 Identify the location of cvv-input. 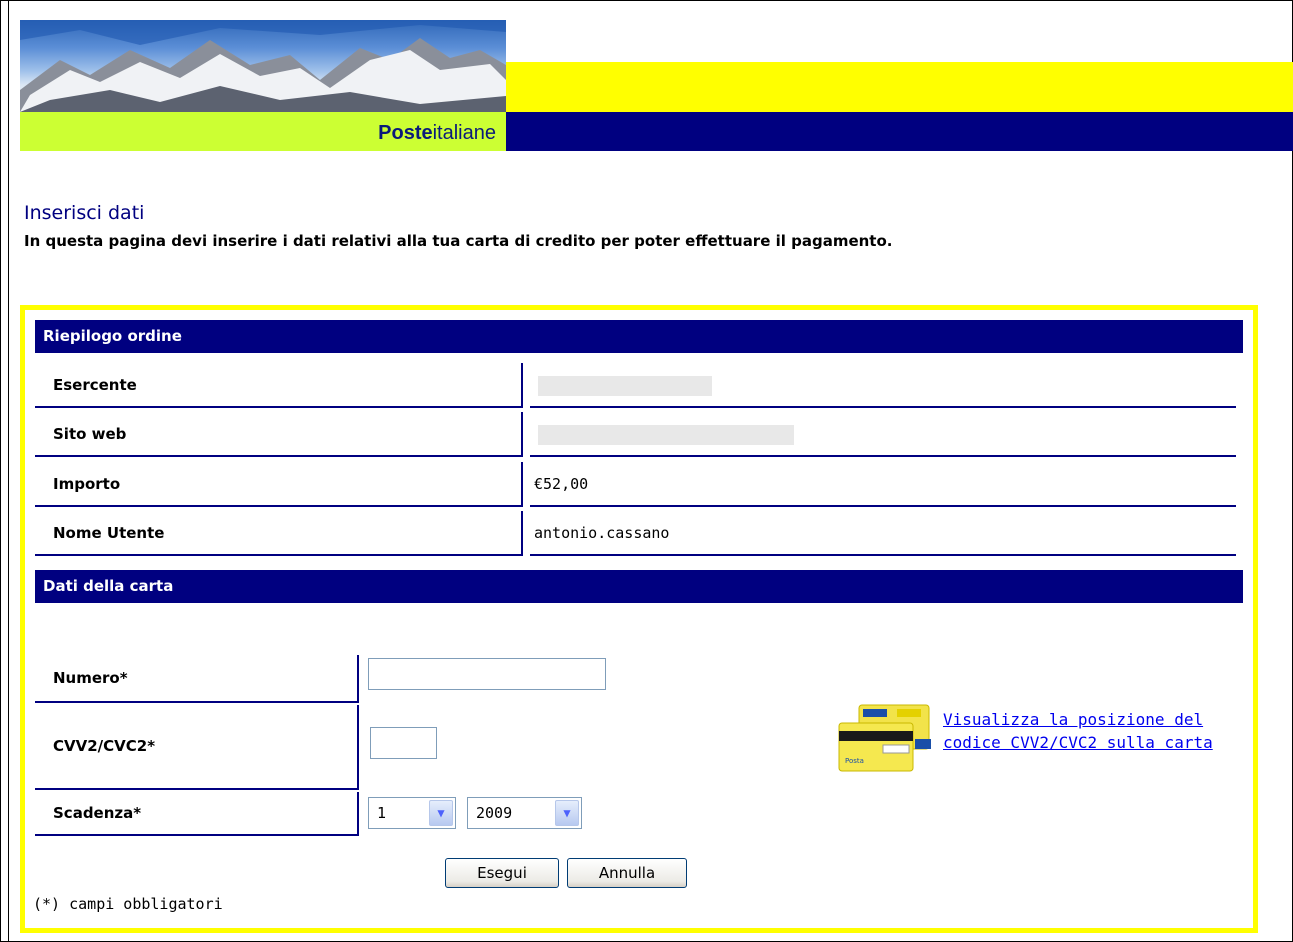
(403, 743).